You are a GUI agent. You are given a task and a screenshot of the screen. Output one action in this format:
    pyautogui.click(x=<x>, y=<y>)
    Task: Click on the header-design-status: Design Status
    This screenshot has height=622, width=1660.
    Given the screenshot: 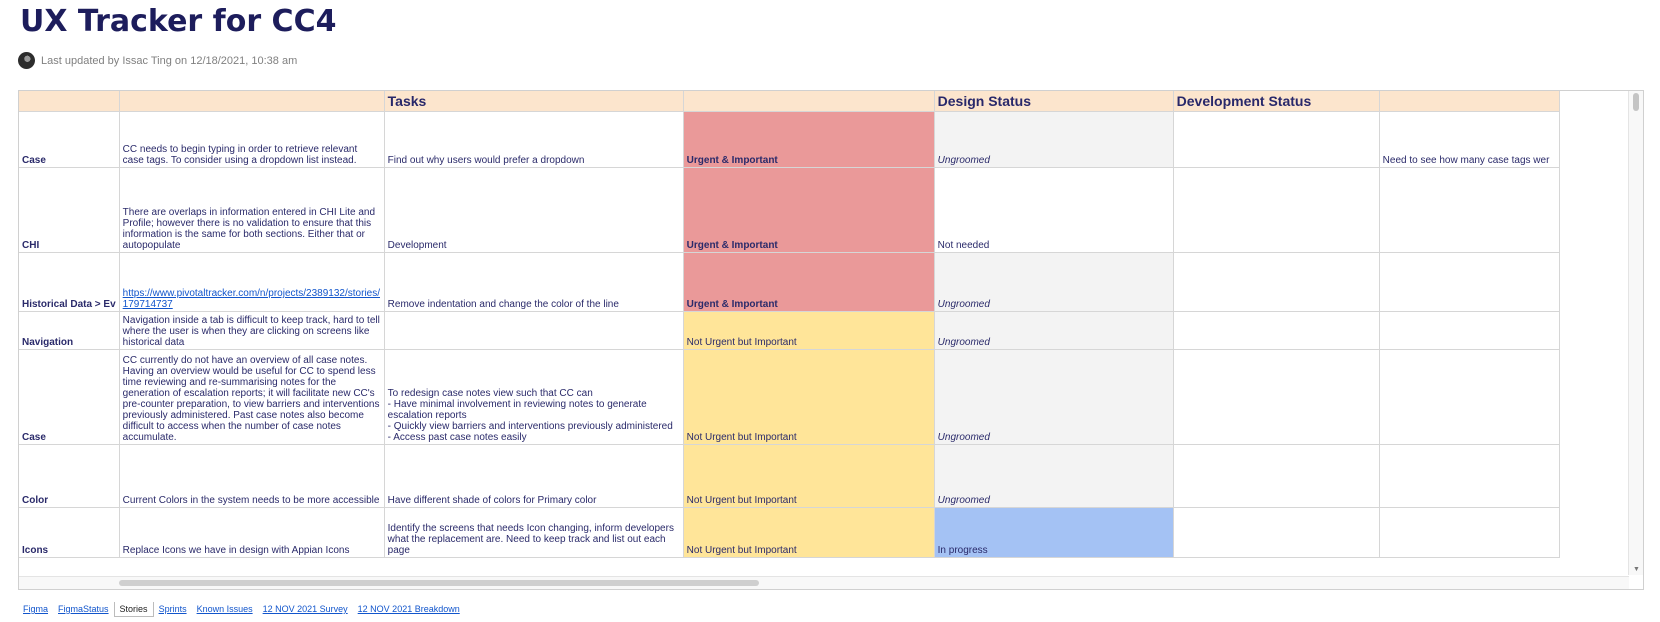 What is the action you would take?
    pyautogui.click(x=1054, y=101)
    